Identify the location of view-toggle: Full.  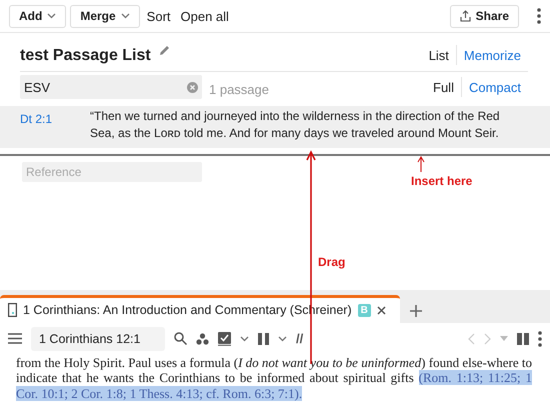
(443, 87).